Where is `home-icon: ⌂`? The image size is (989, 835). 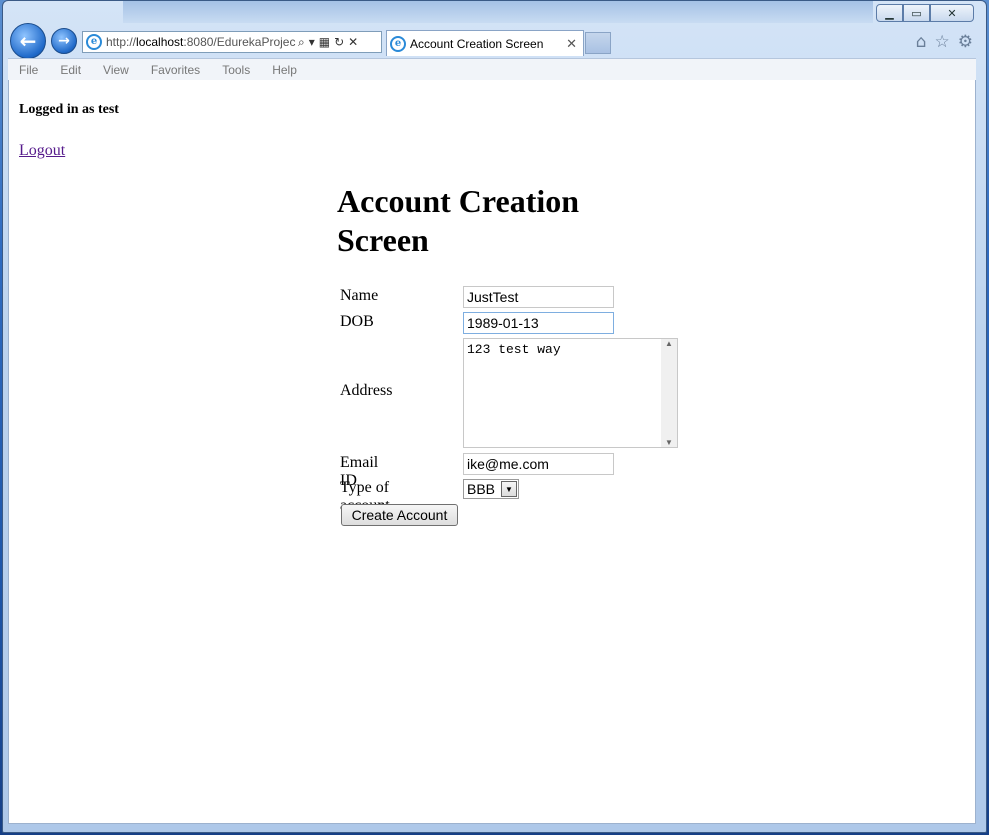
home-icon: ⌂ is located at coordinates (921, 42).